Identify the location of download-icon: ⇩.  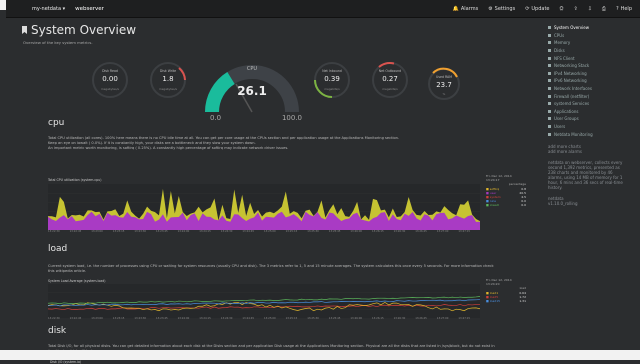
(590, 9).